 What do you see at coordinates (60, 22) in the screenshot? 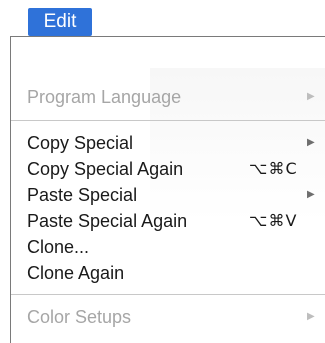
I see `edit-menu-title: Edit` at bounding box center [60, 22].